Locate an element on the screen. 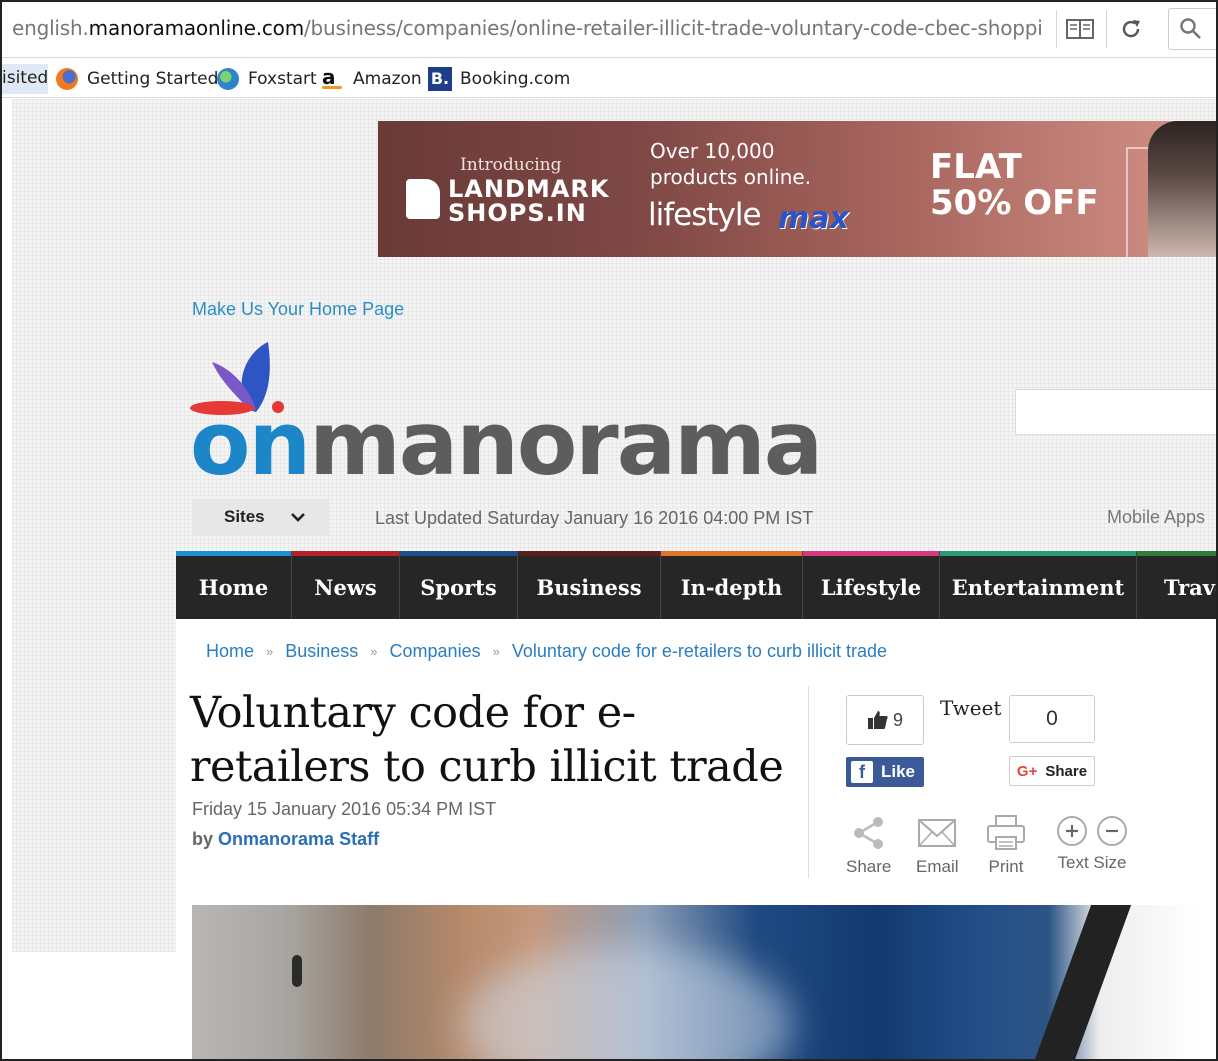 This screenshot has height=1061, width=1218. logo-on: on is located at coordinates (250, 443).